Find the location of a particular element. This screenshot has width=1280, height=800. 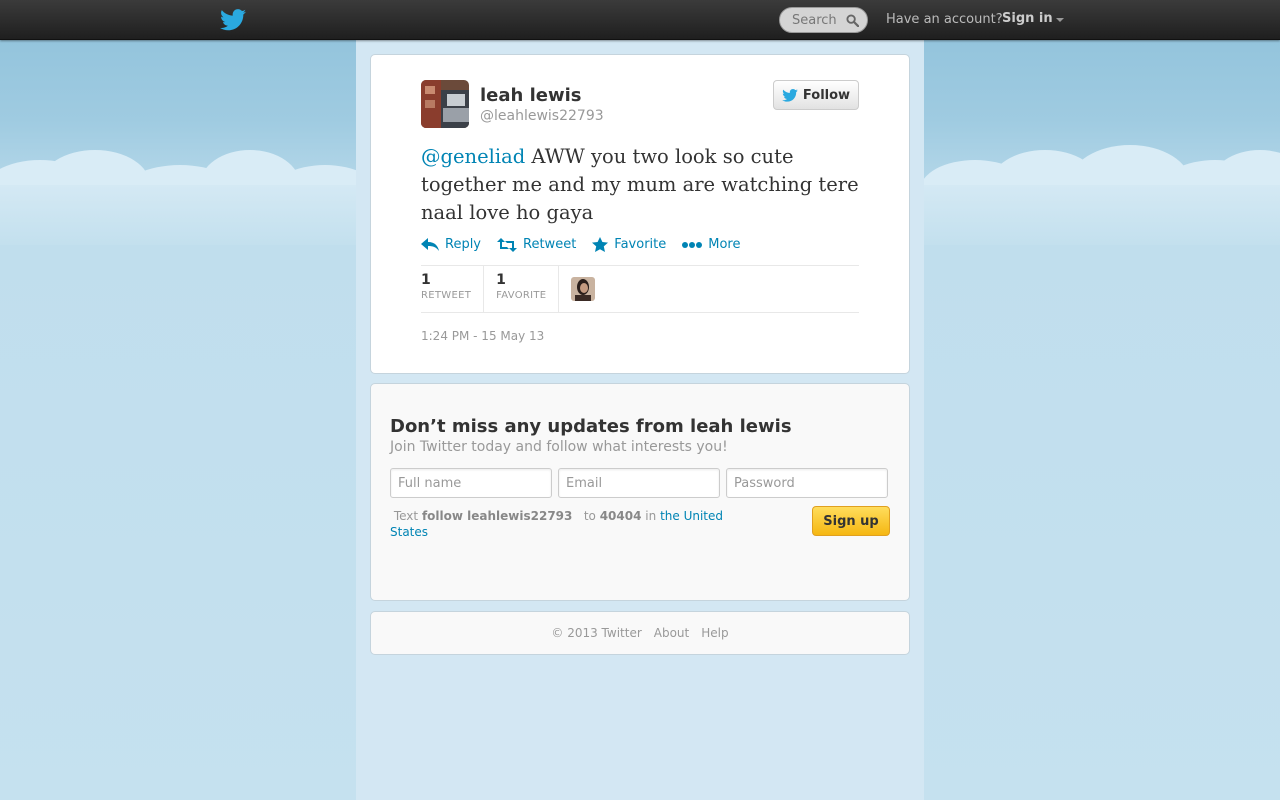

more-button: More is located at coordinates (711, 244).